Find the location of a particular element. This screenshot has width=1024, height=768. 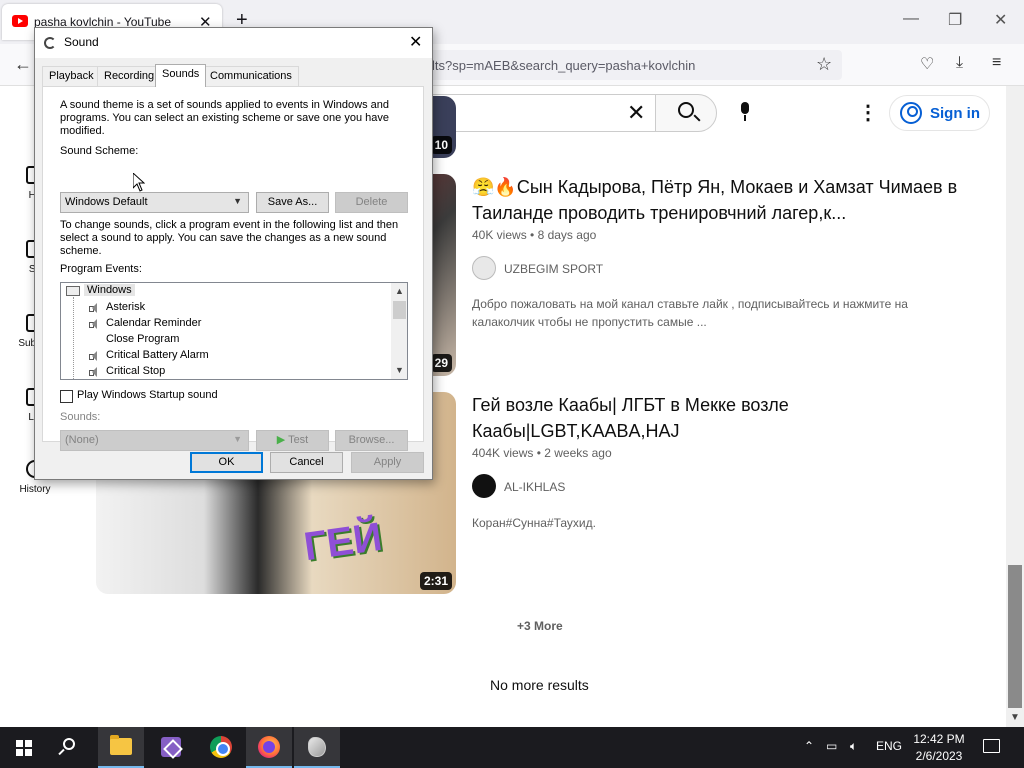

volume-icon: 🔈︎ is located at coordinates (853, 746).